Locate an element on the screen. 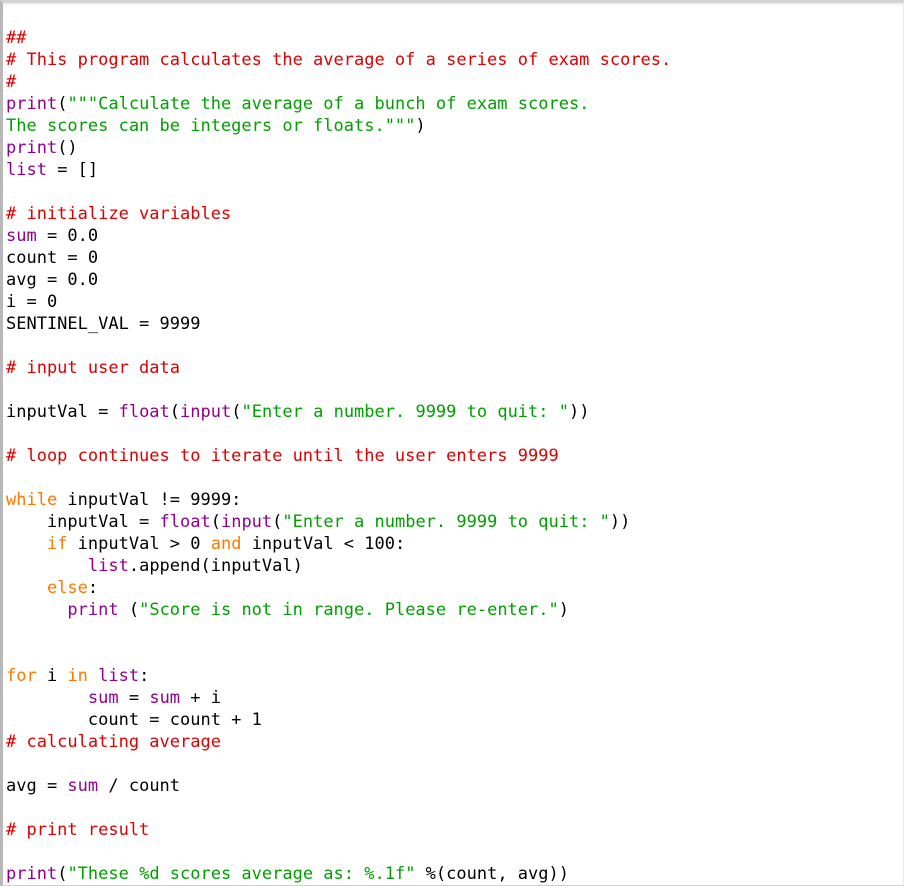 This screenshot has width=904, height=886. code-token-plain: inputVal != 9999: is located at coordinates (149, 500).